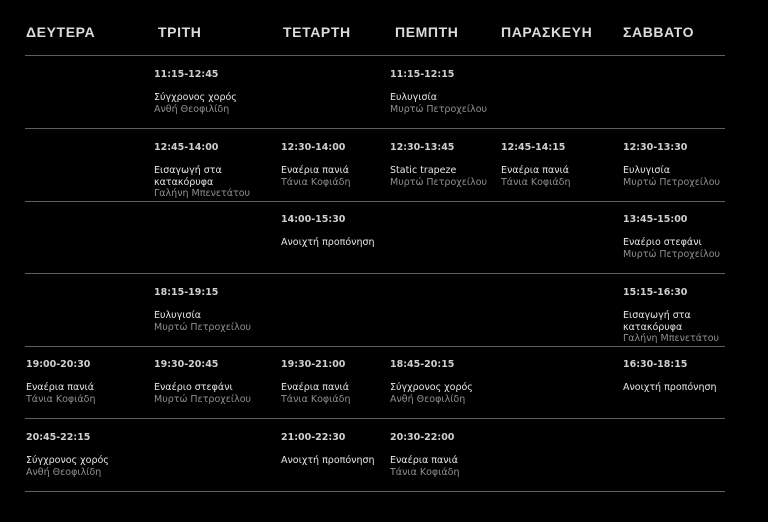 The width and height of the screenshot is (768, 522). What do you see at coordinates (659, 32) in the screenshot?
I see `day-header: ΣΑΒΒΑΤΟ` at bounding box center [659, 32].